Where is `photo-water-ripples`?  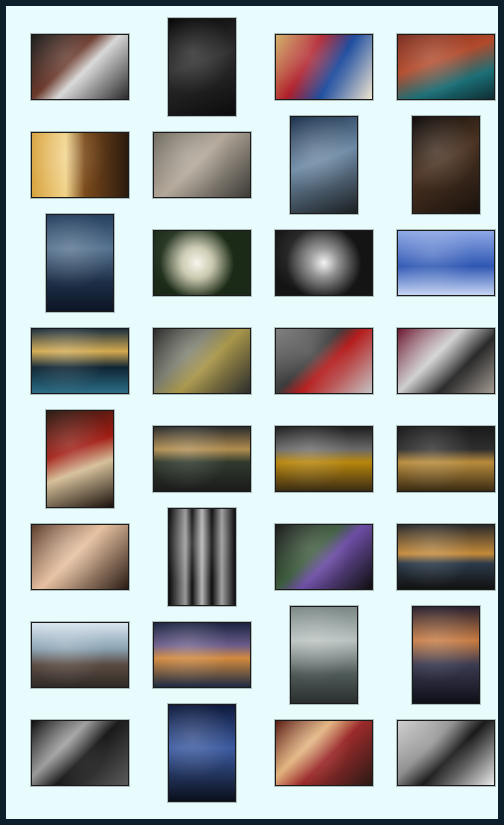 photo-water-ripples is located at coordinates (445, 557).